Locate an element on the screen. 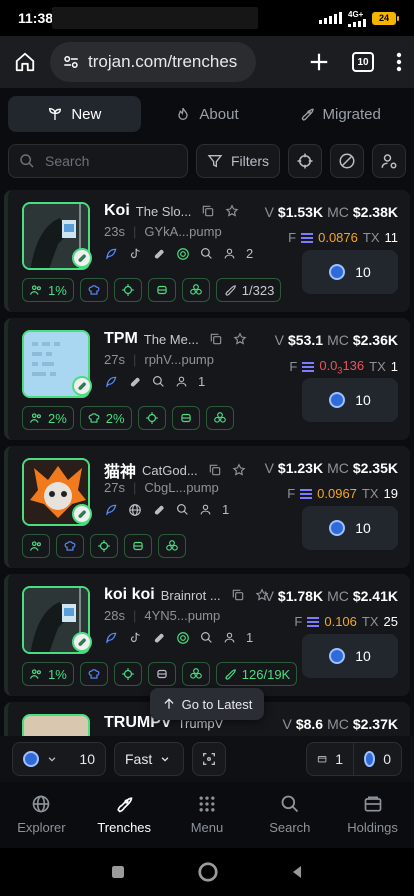 Image resolution: width=414 pixels, height=896 pixels. holders-chip-value: 2% is located at coordinates (57, 418).